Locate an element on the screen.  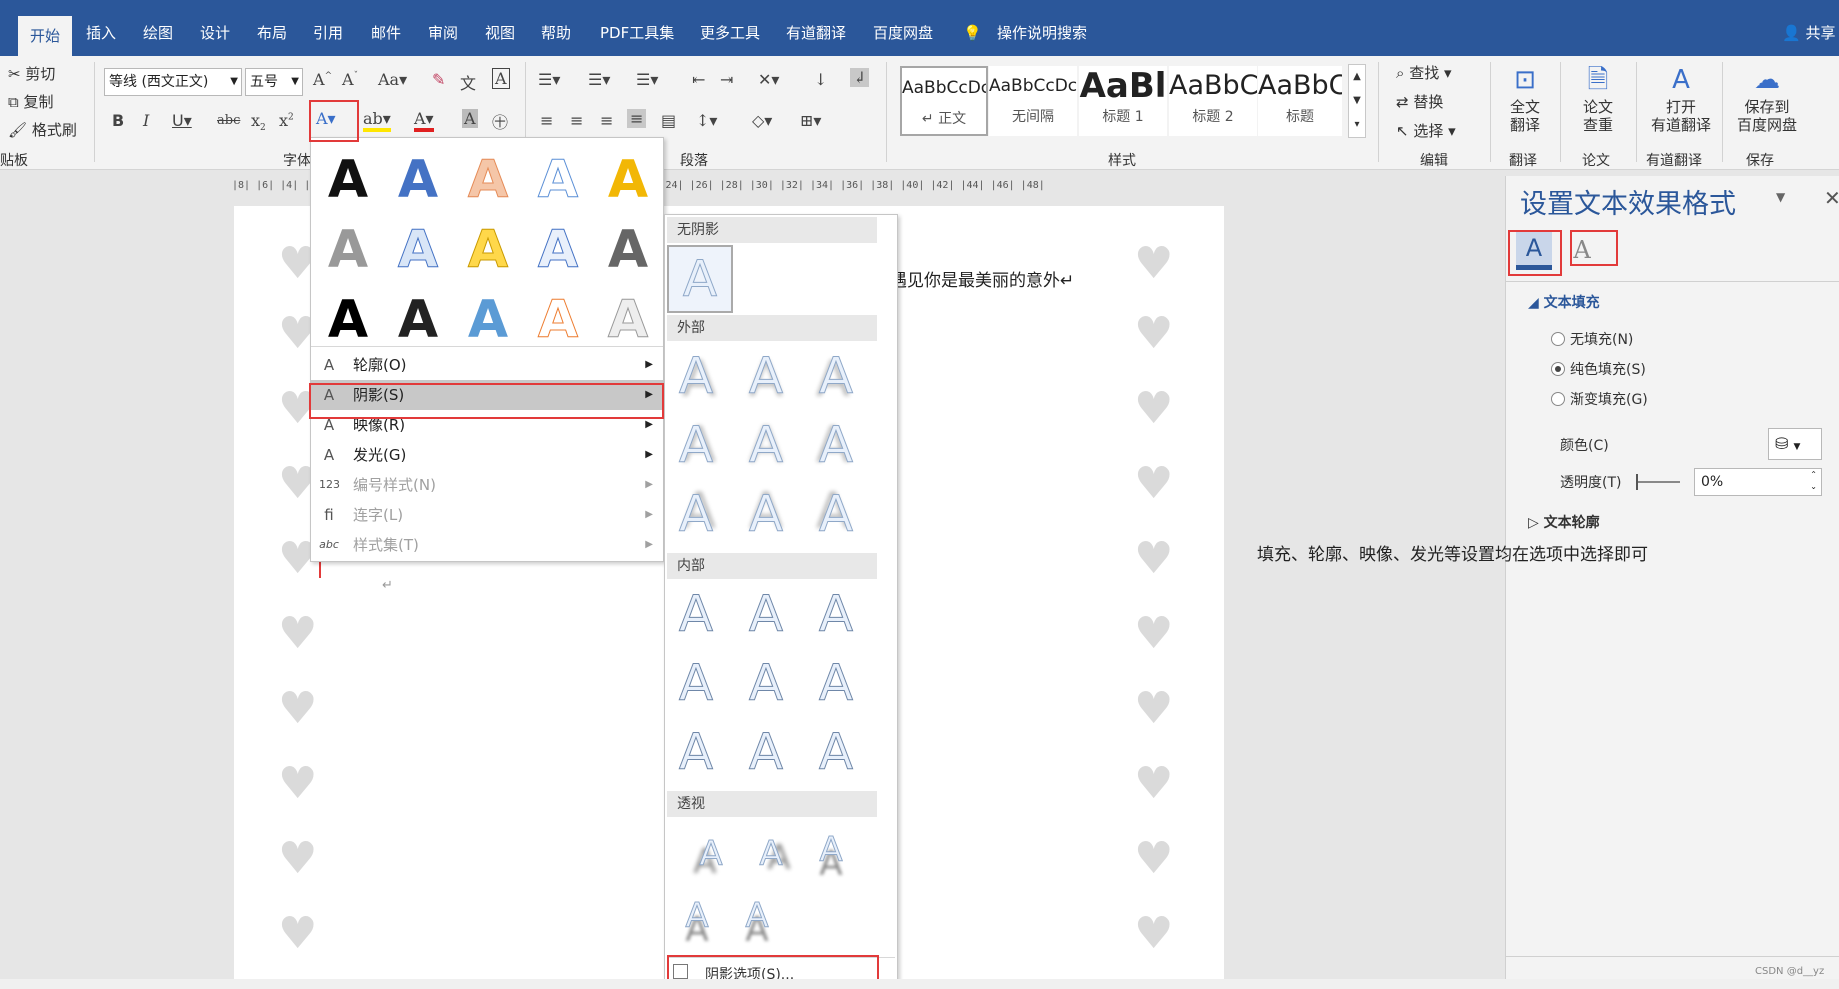
style-heading-2: AaBbC 标题 2 is located at coordinates (1213, 101).